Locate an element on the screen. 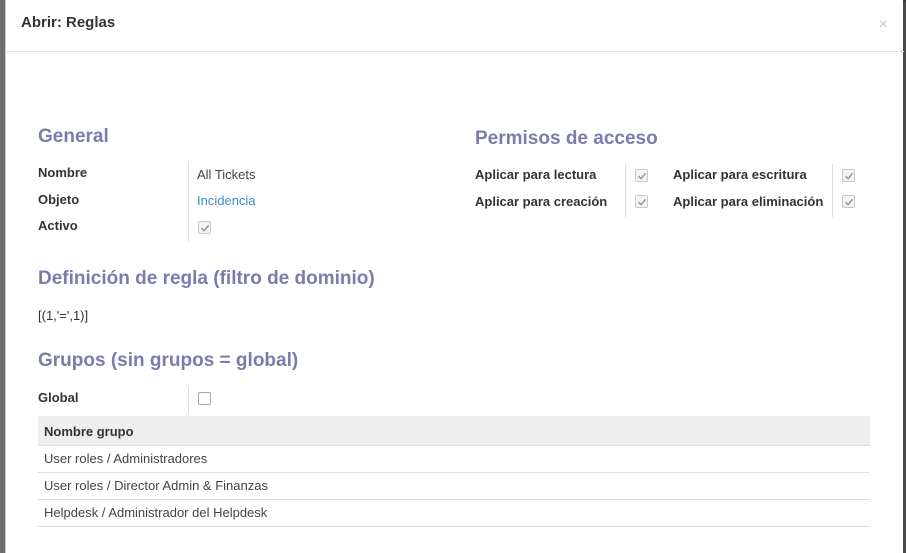  write-checkbox is located at coordinates (848, 175).